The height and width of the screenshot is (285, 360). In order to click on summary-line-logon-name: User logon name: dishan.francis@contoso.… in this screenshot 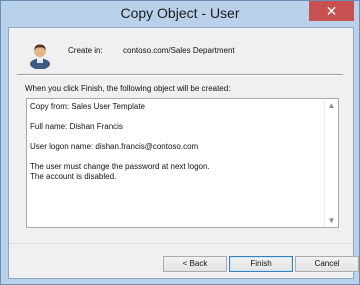, I will do `click(114, 146)`.